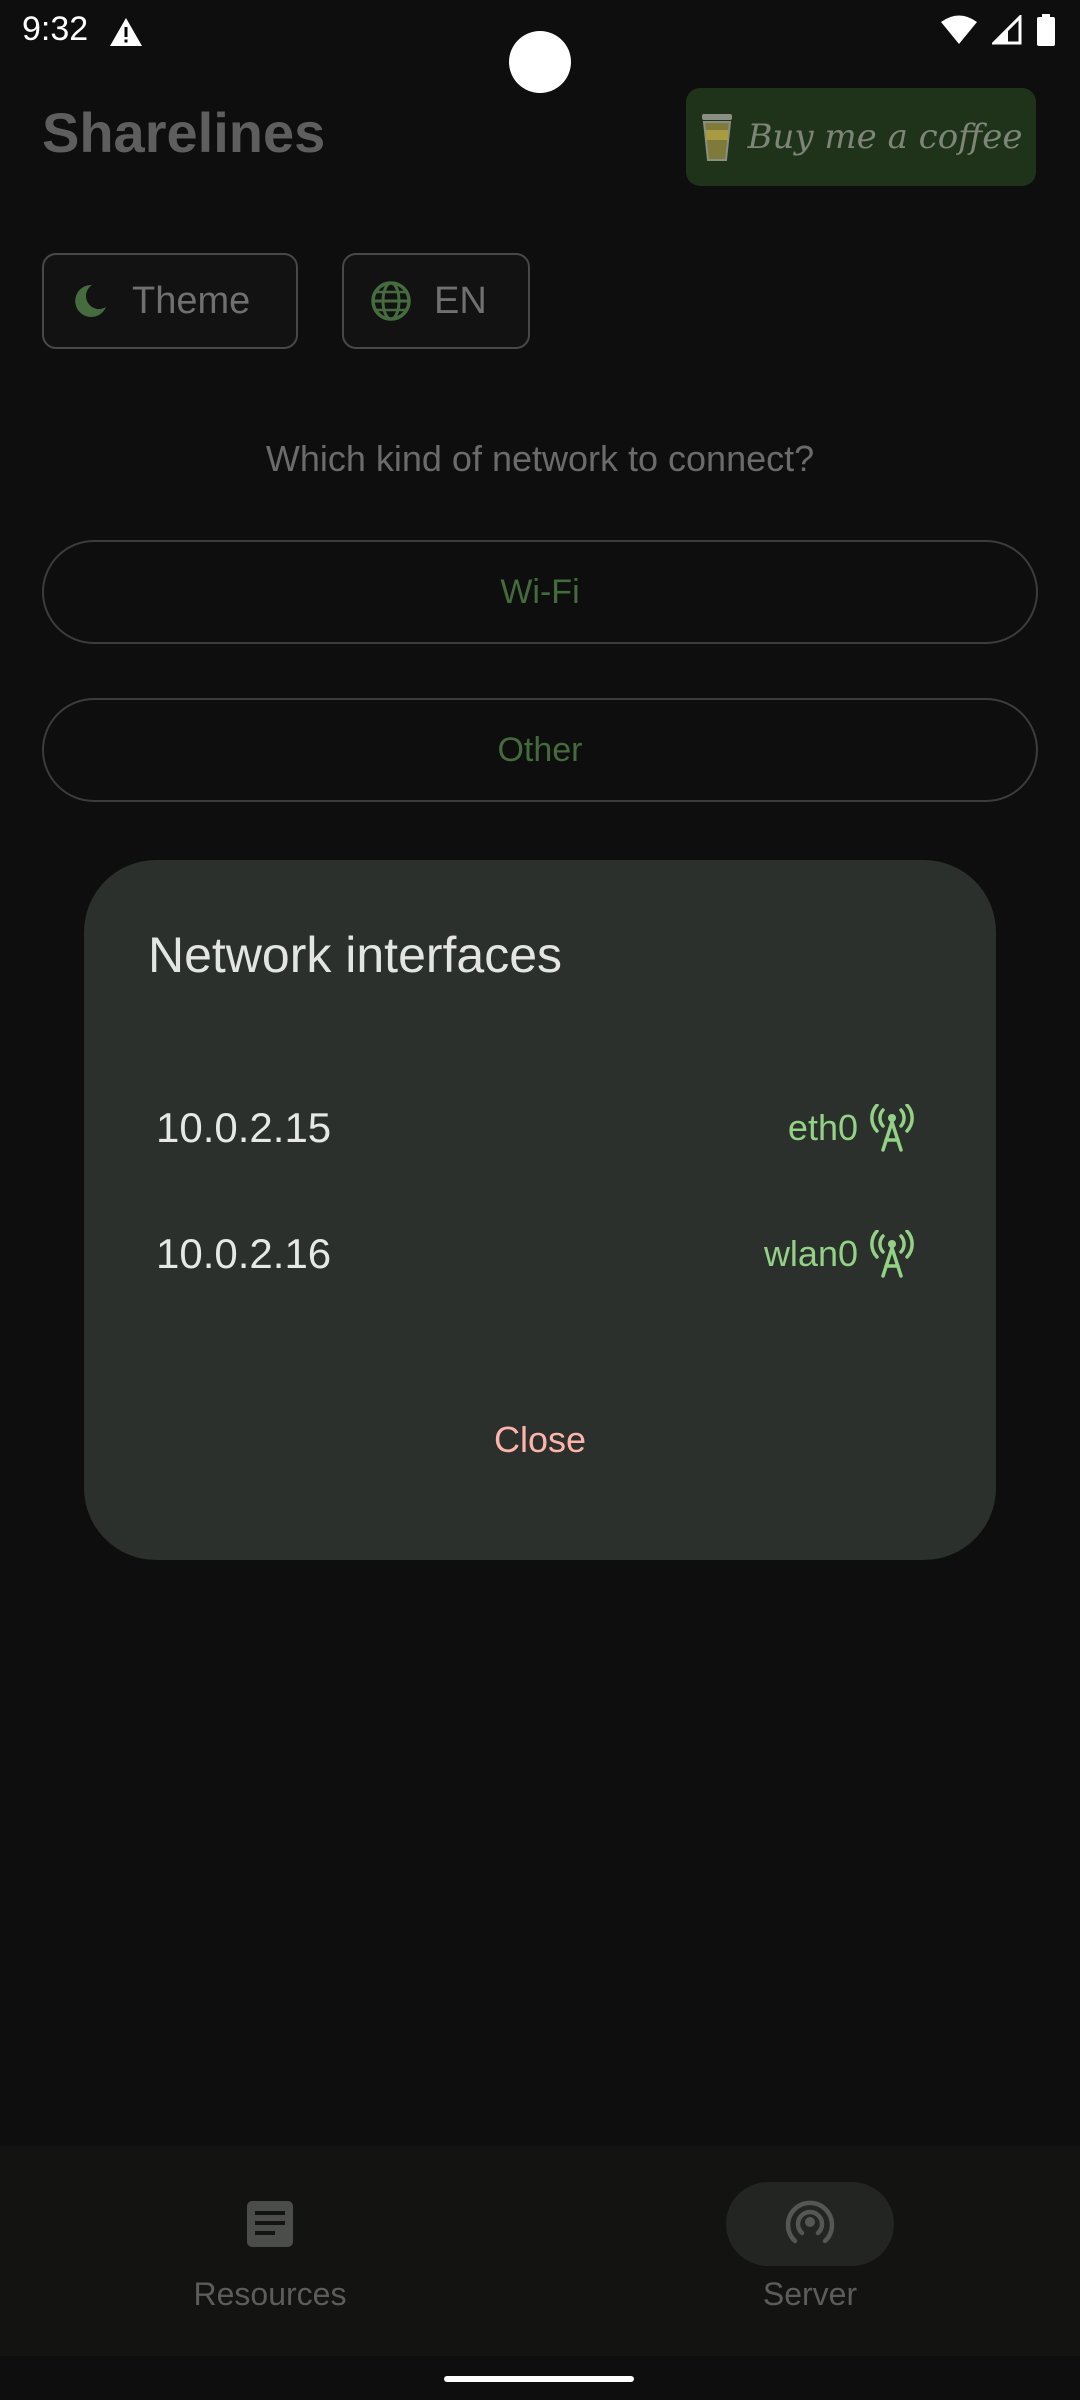  Describe the element at coordinates (540, 750) in the screenshot. I see `other-button: Other` at that location.